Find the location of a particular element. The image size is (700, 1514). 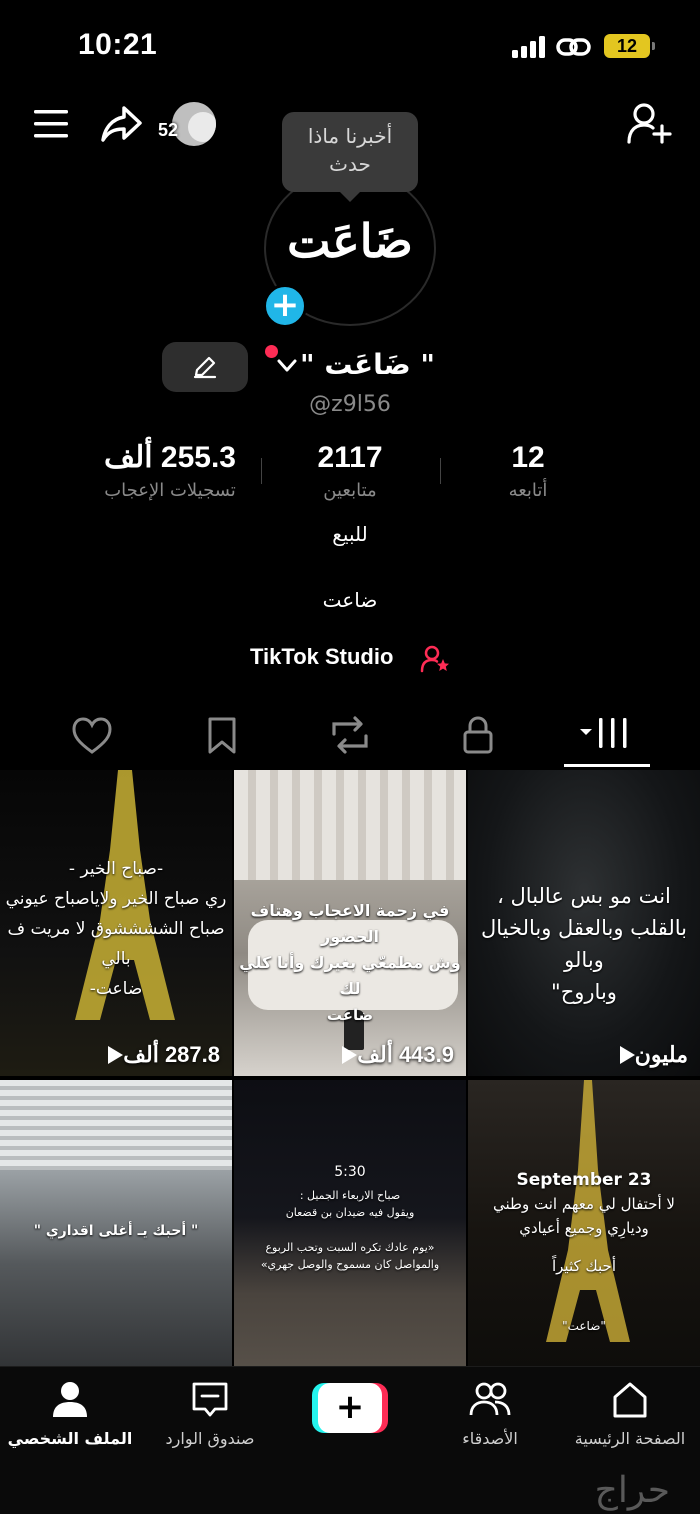

nav-home: الصفحة الرئيسية is located at coordinates (630, 1413).